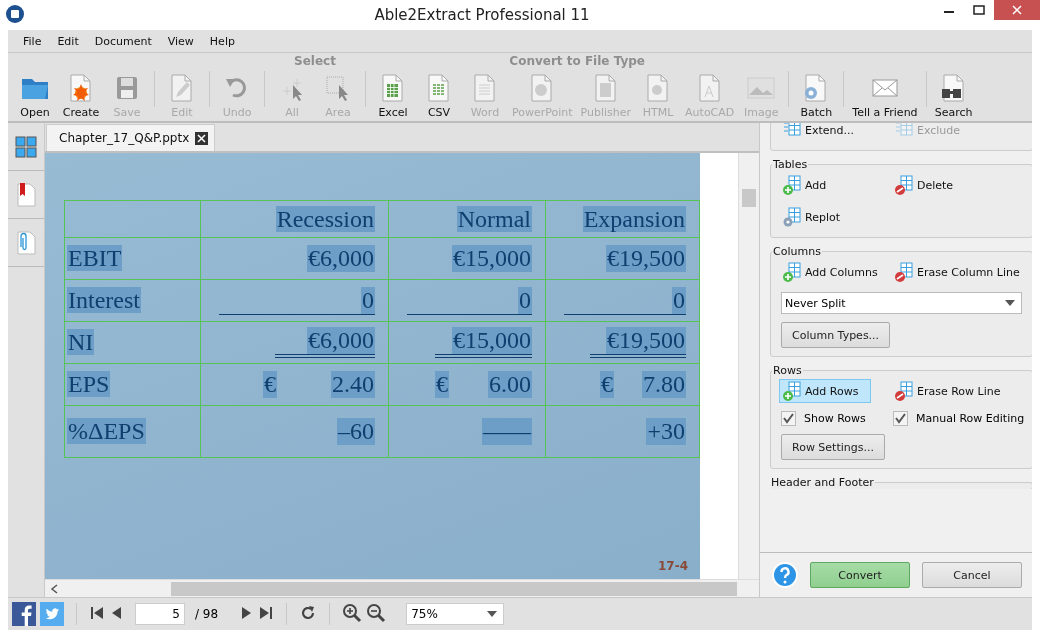 This screenshot has height=637, width=1040. What do you see at coordinates (315, 61) in the screenshot?
I see `group-heading: Select` at bounding box center [315, 61].